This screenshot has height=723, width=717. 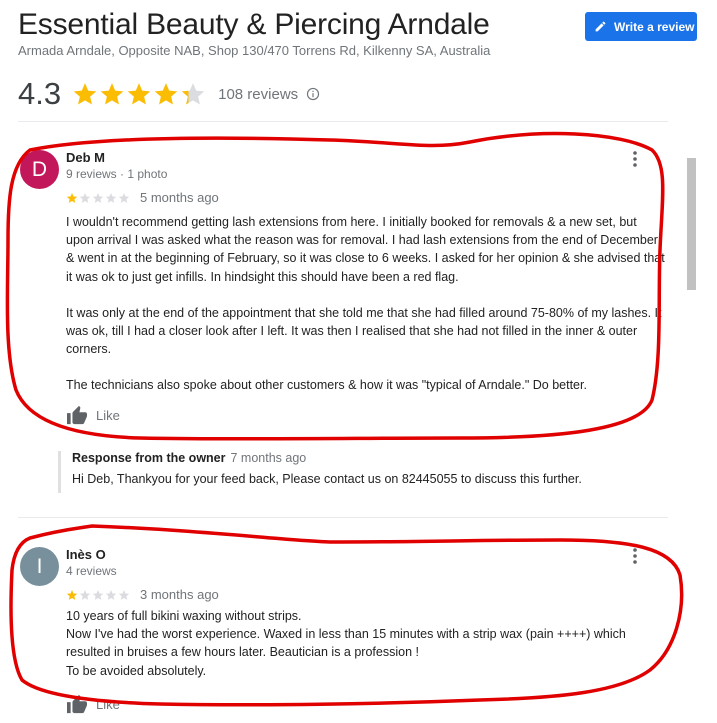 I want to click on place-title: Essential Beauty & Piercing Arndale, so click(x=254, y=24).